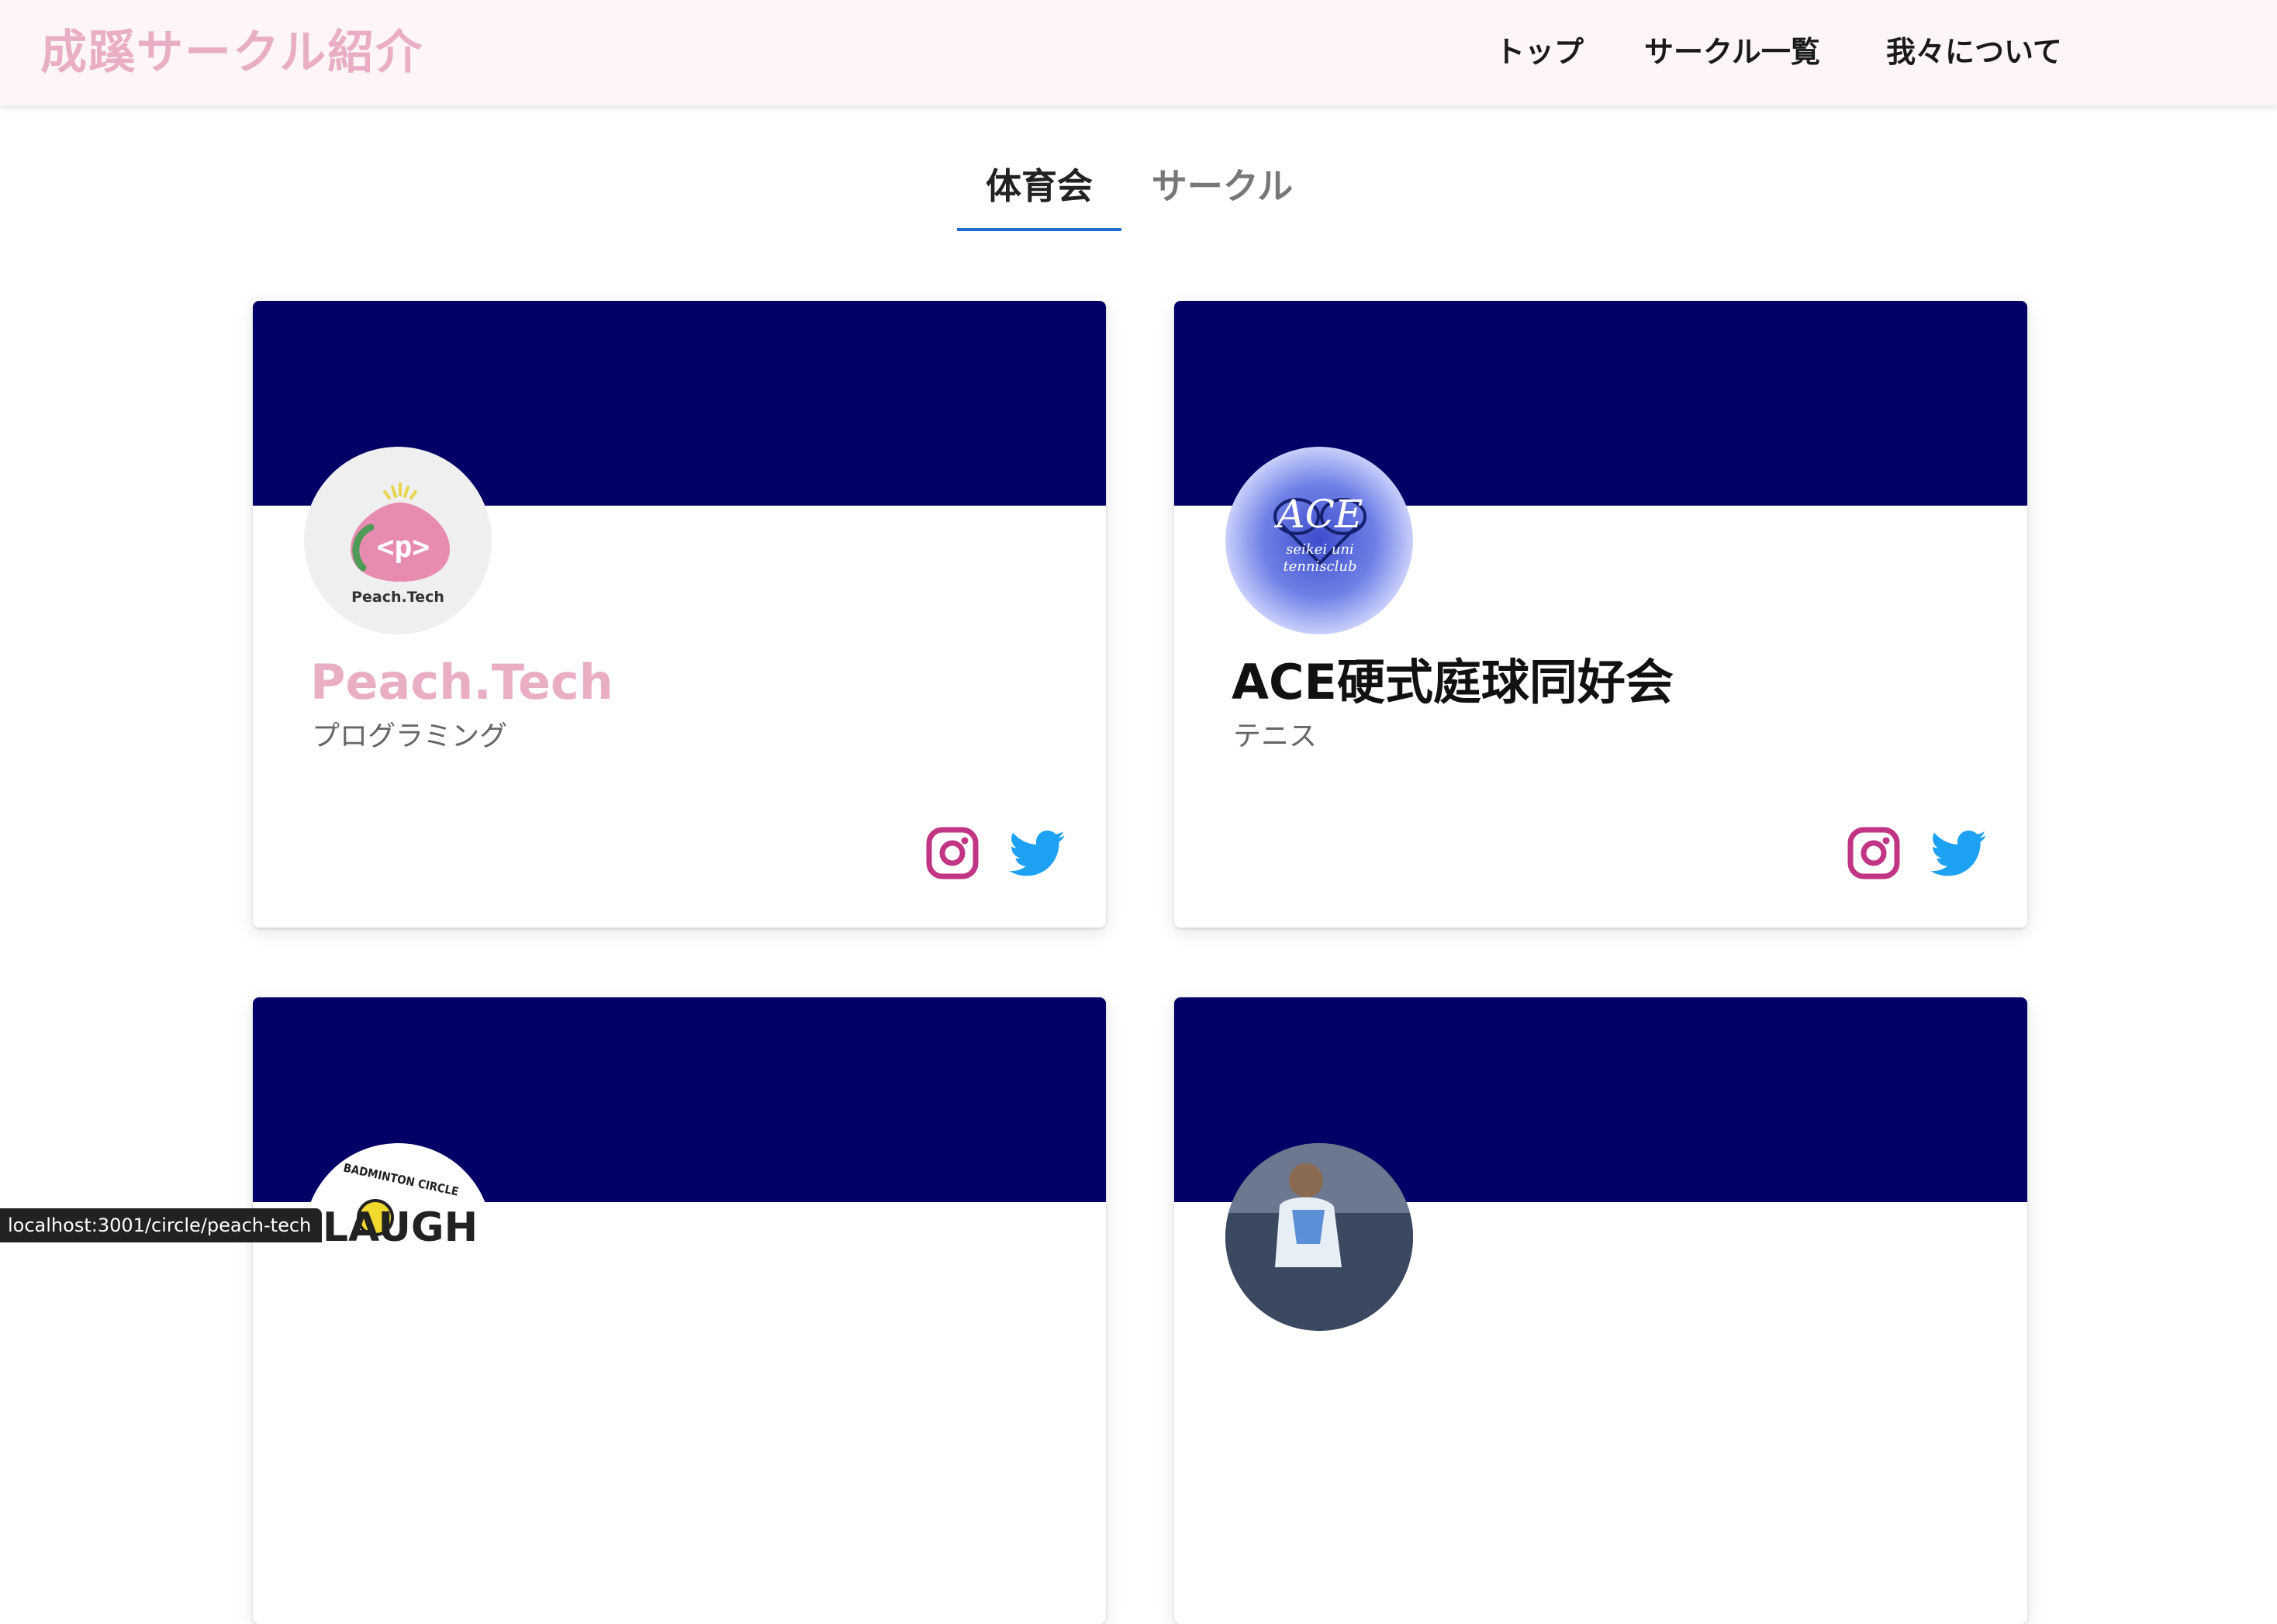 The image size is (2277, 1624). I want to click on nav-circle-list: サークル一覧, so click(1732, 52).